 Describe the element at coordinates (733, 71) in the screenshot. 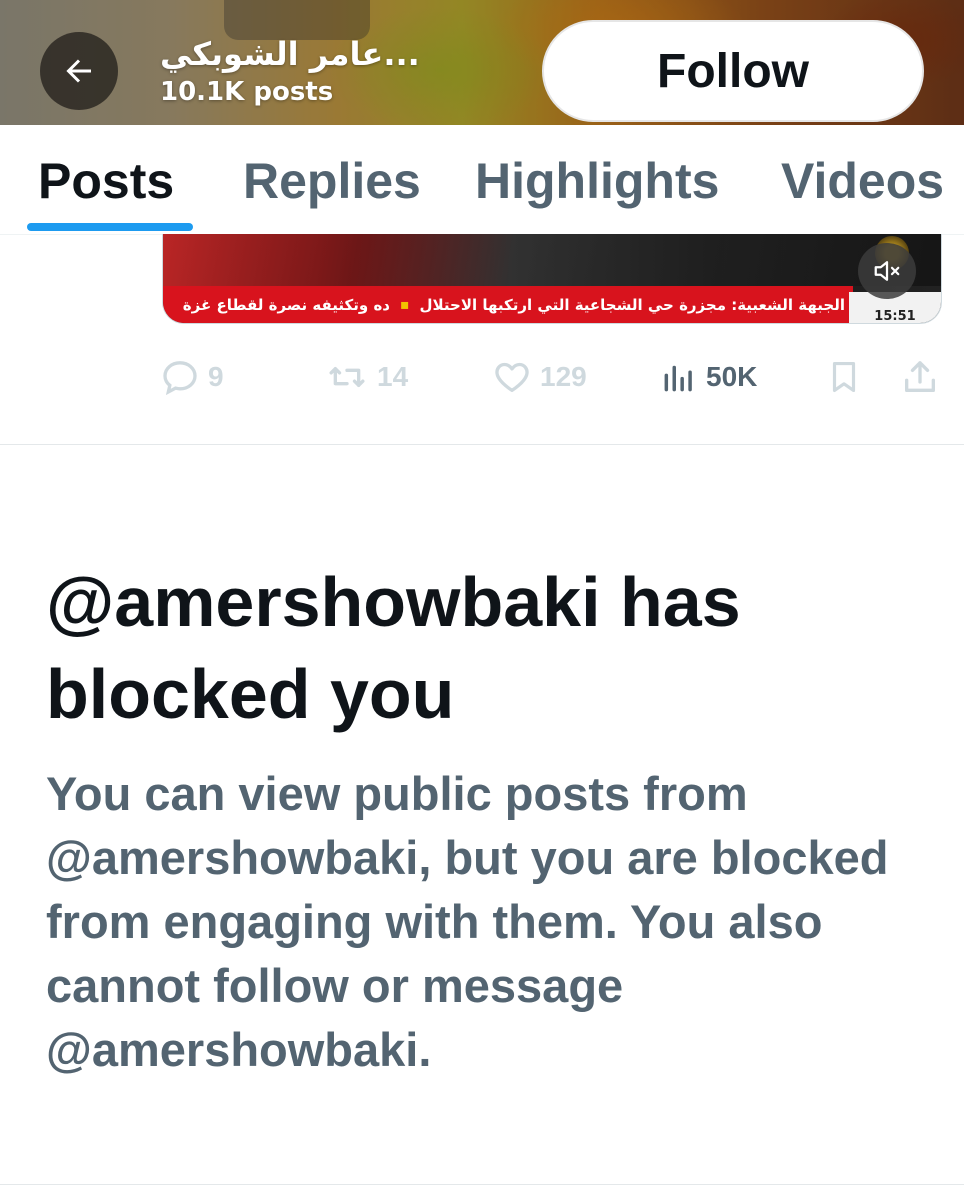

I see `follow-button: Follow` at that location.